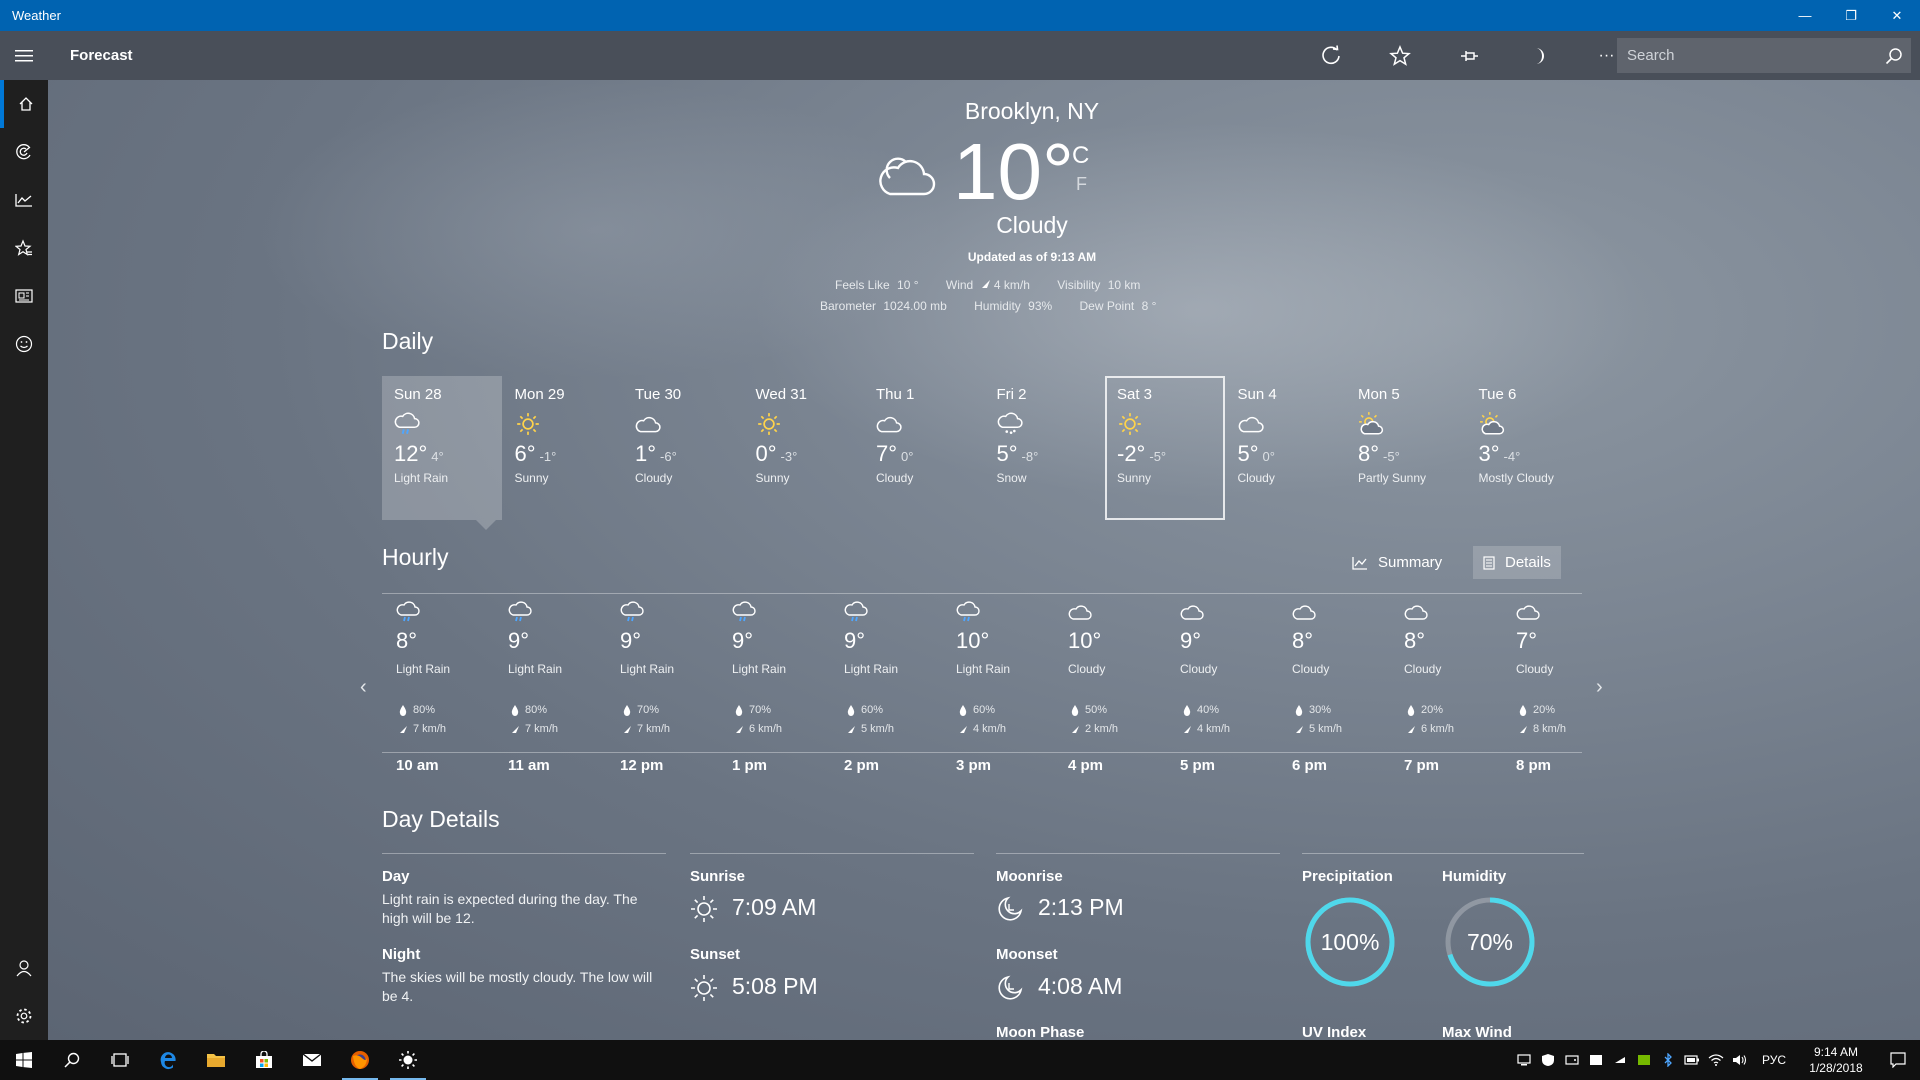  What do you see at coordinates (924, 448) in the screenshot?
I see `daily-forecast-day: Thu 1 7° 0° Cloudy` at bounding box center [924, 448].